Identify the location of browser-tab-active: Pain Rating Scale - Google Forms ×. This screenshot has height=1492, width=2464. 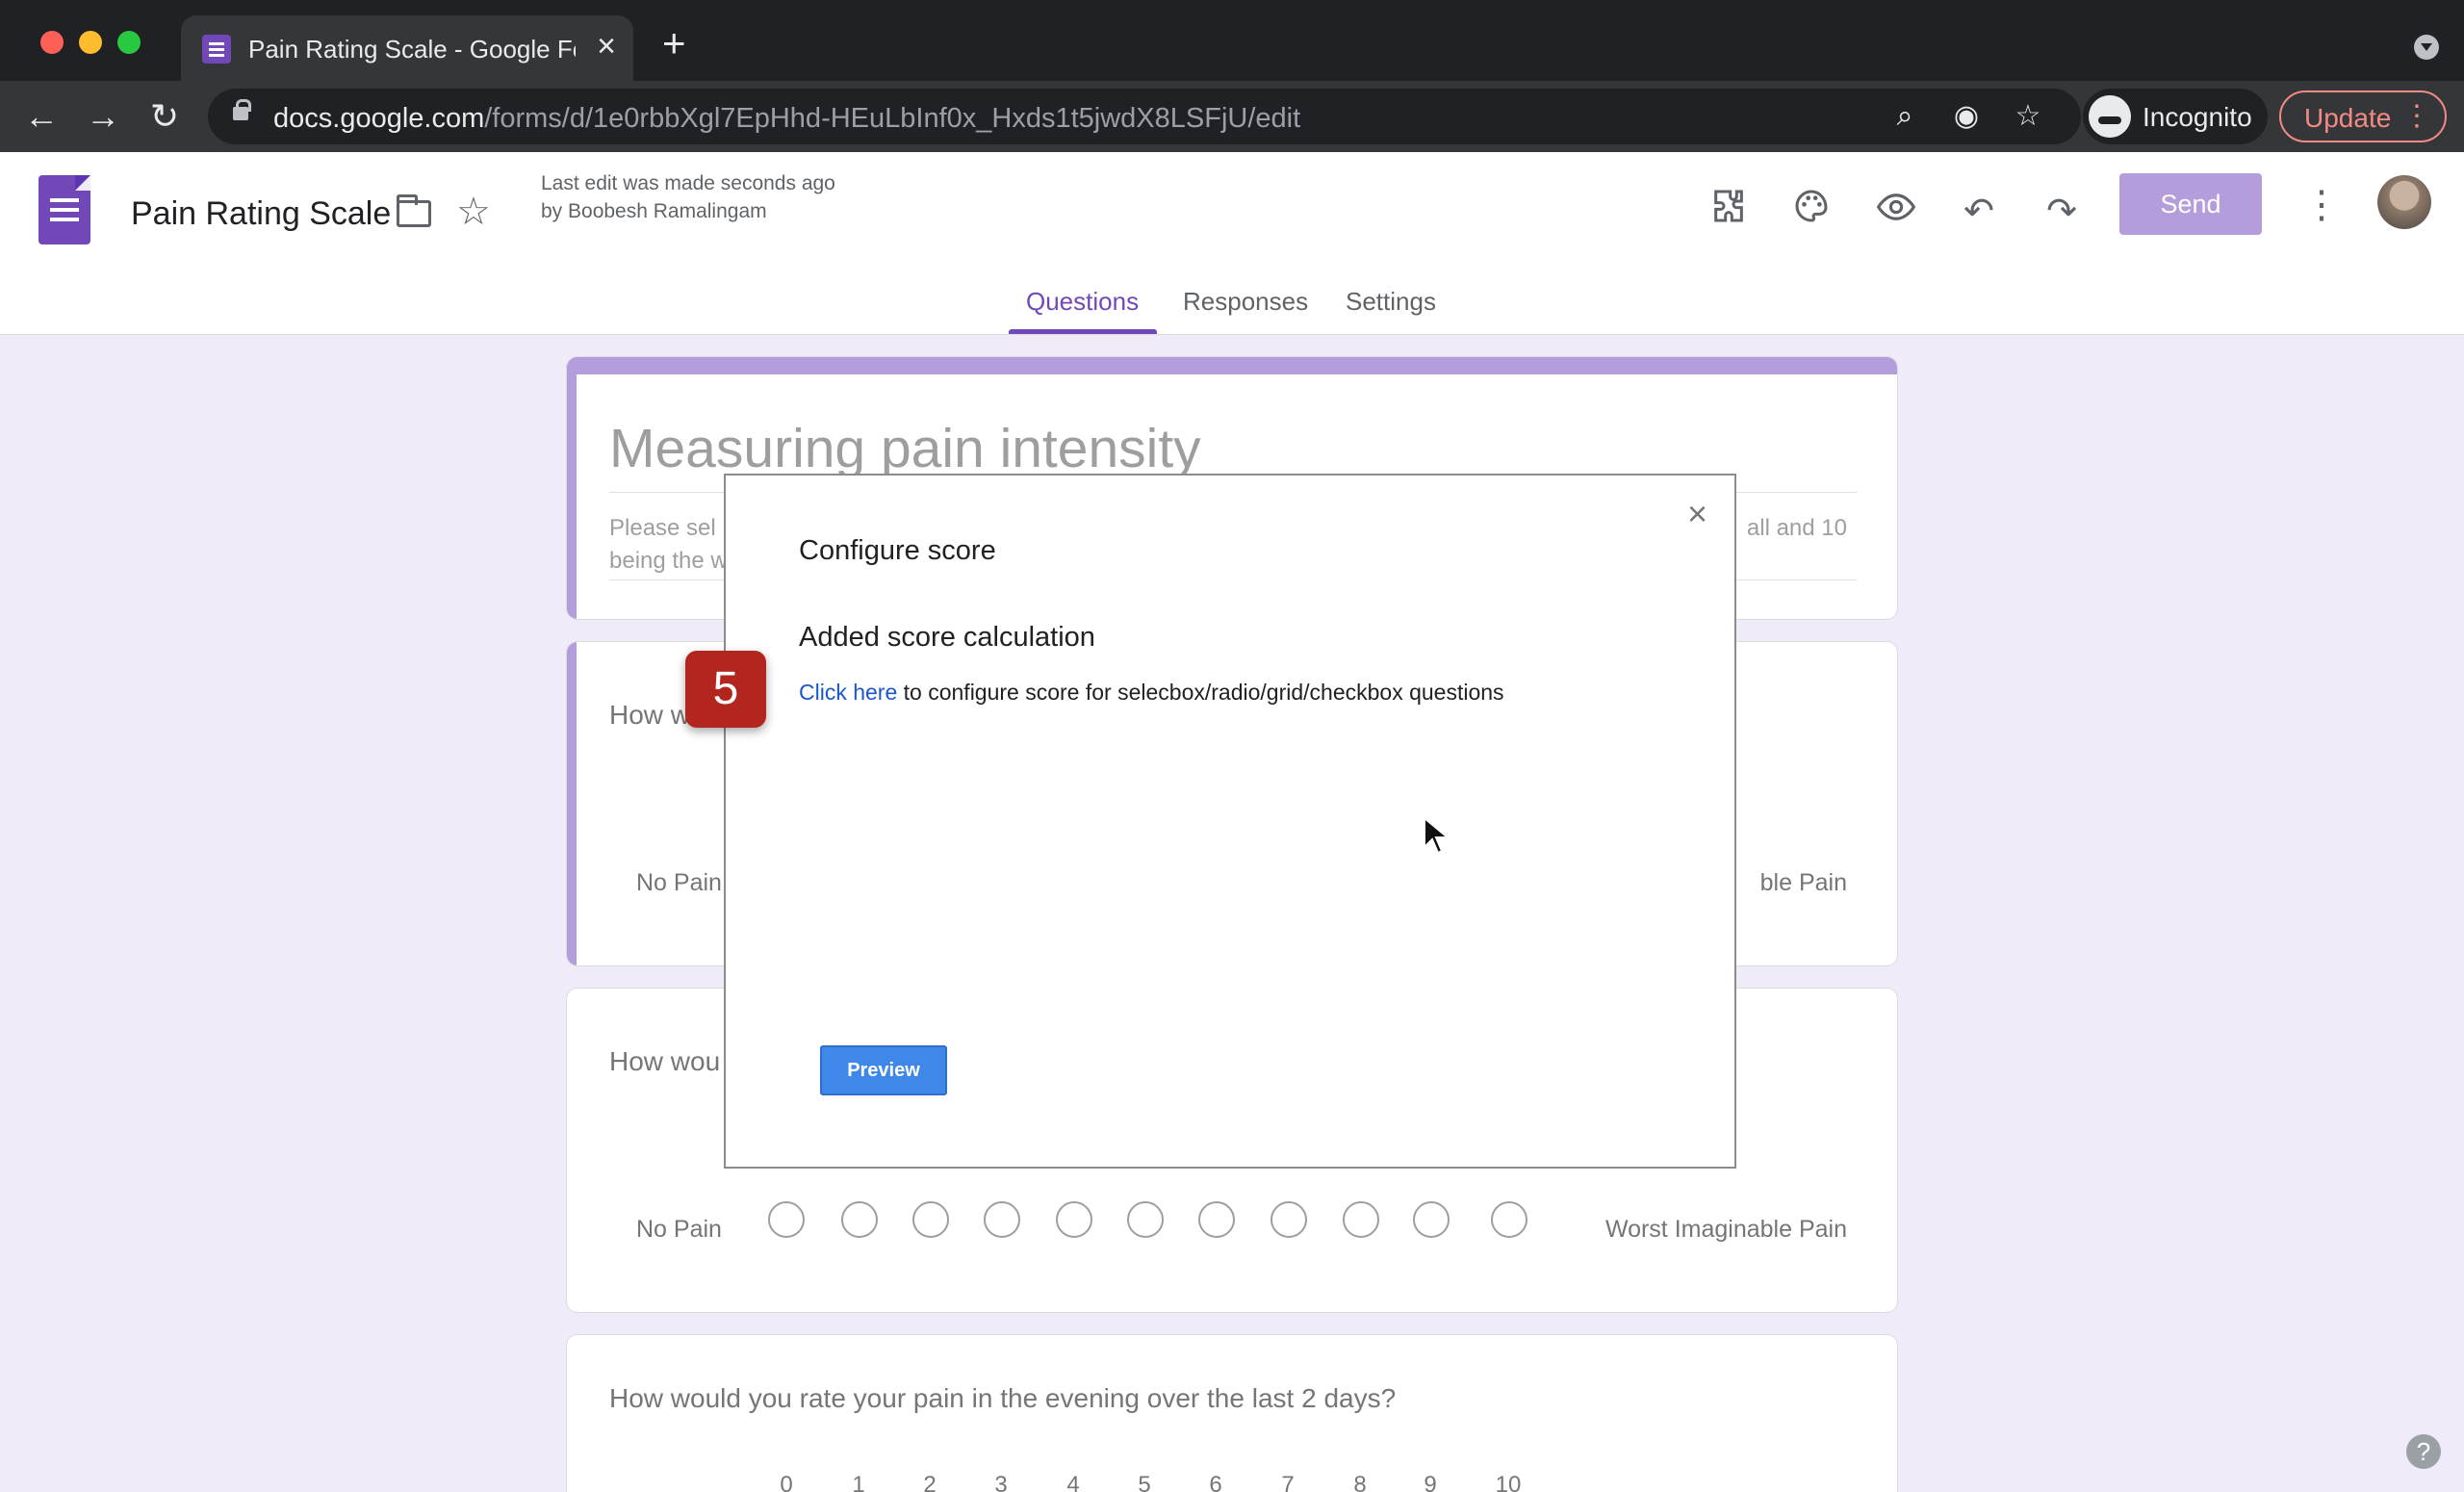
(407, 48).